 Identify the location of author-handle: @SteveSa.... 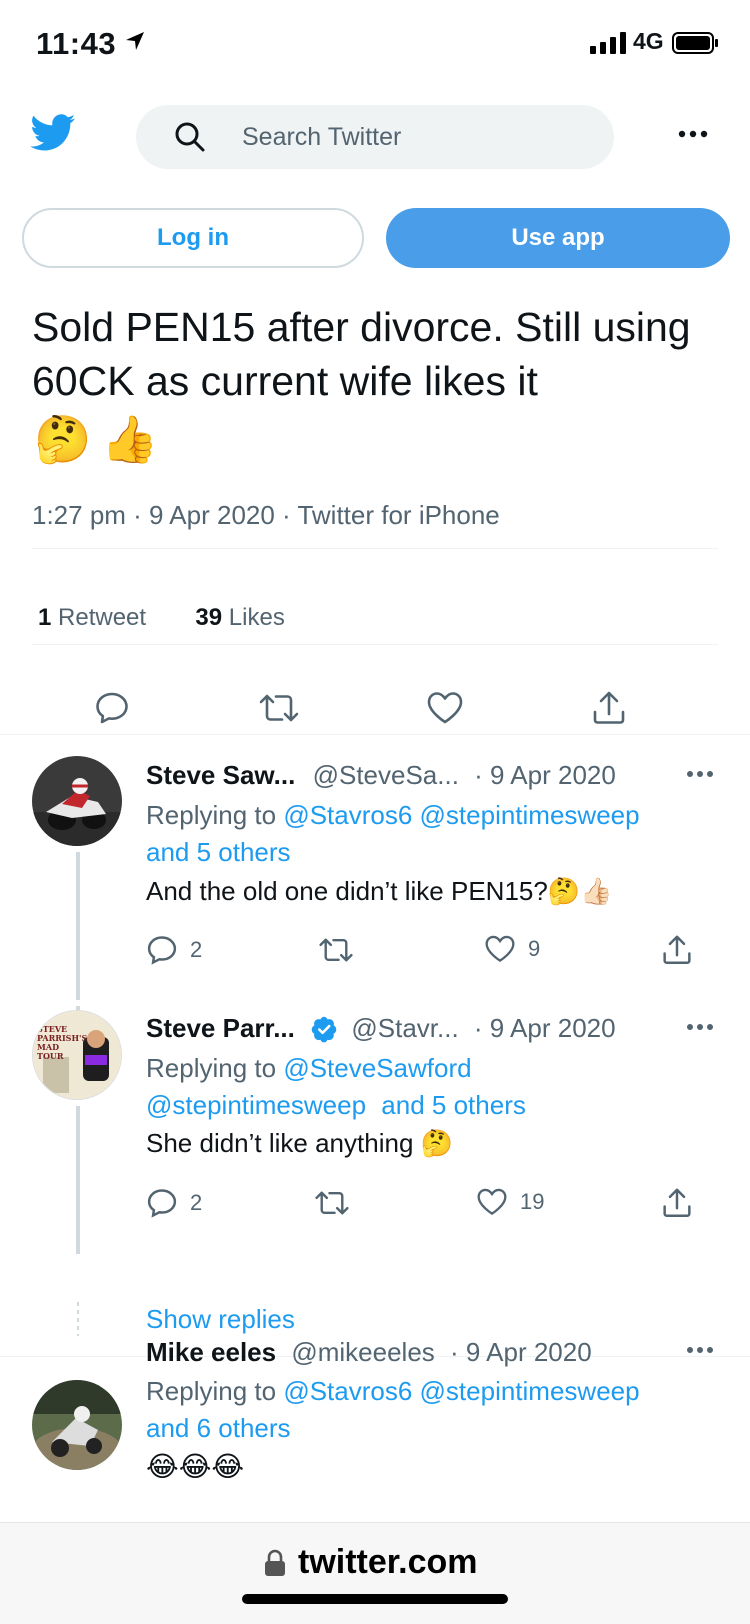
(386, 775).